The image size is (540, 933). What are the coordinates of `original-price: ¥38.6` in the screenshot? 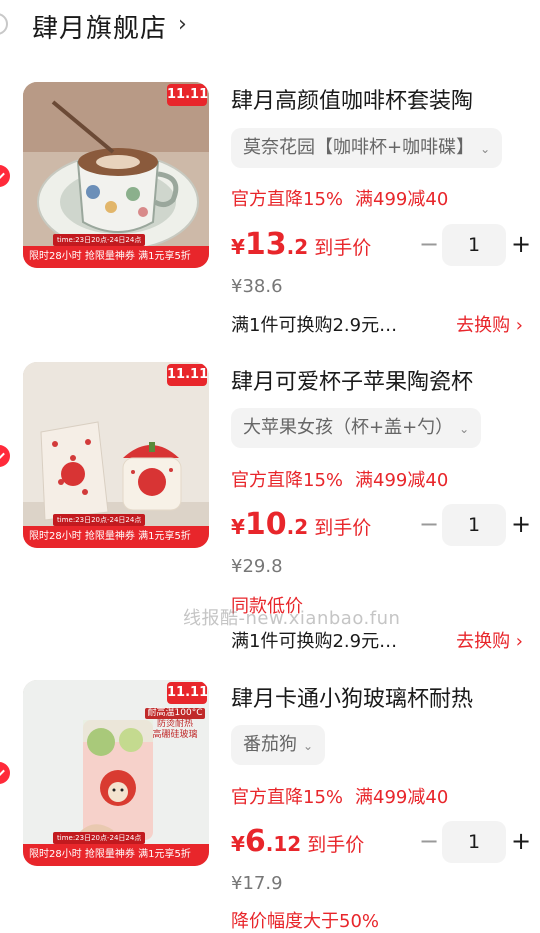 It's located at (257, 286).